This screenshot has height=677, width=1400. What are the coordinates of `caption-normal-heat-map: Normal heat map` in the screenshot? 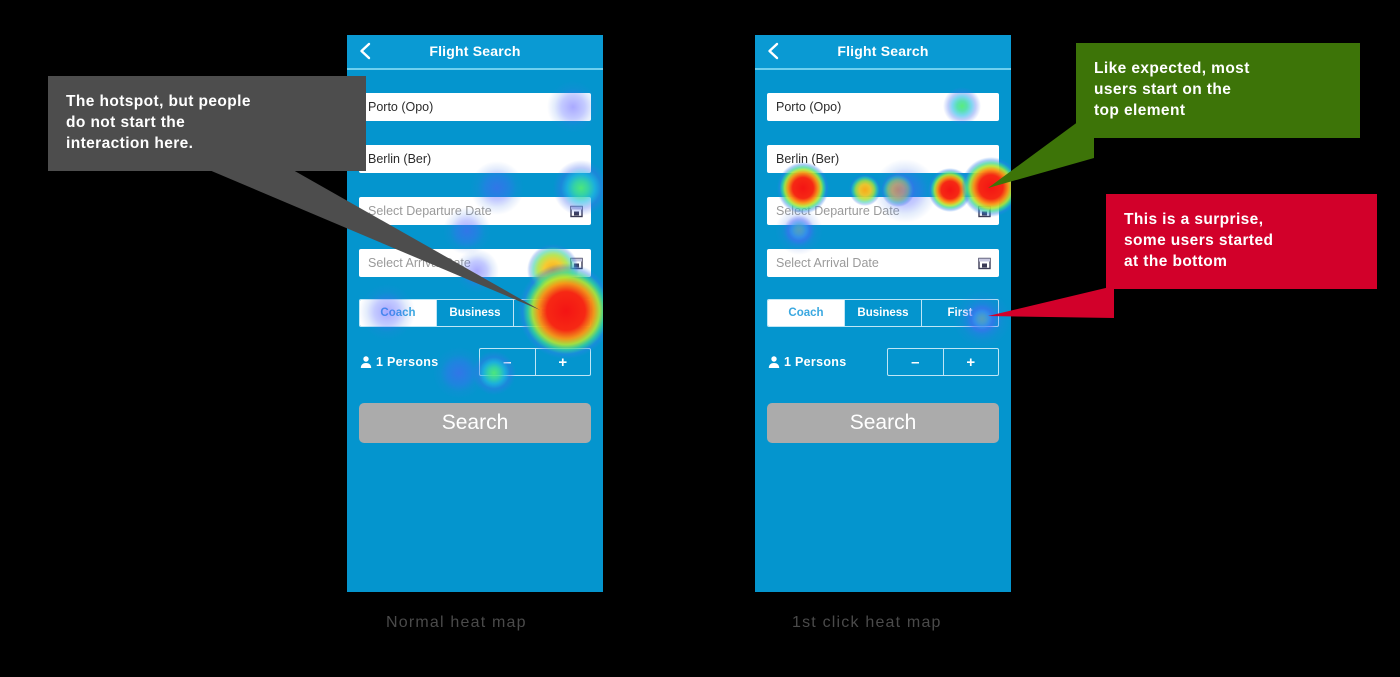 It's located at (456, 622).